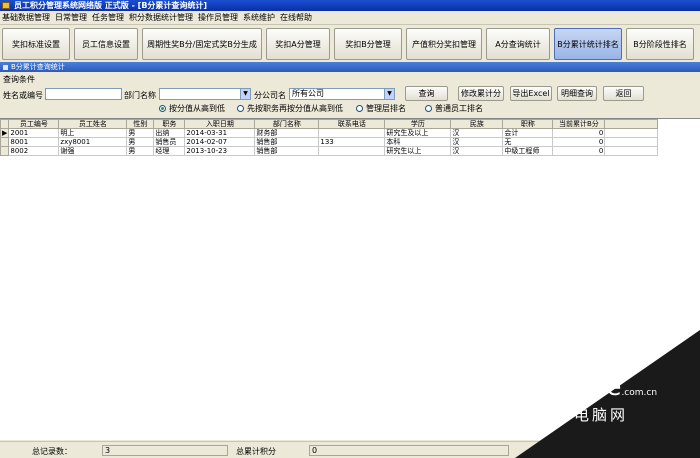 This screenshot has height=458, width=700. I want to click on cell-title: 会计, so click(528, 133).